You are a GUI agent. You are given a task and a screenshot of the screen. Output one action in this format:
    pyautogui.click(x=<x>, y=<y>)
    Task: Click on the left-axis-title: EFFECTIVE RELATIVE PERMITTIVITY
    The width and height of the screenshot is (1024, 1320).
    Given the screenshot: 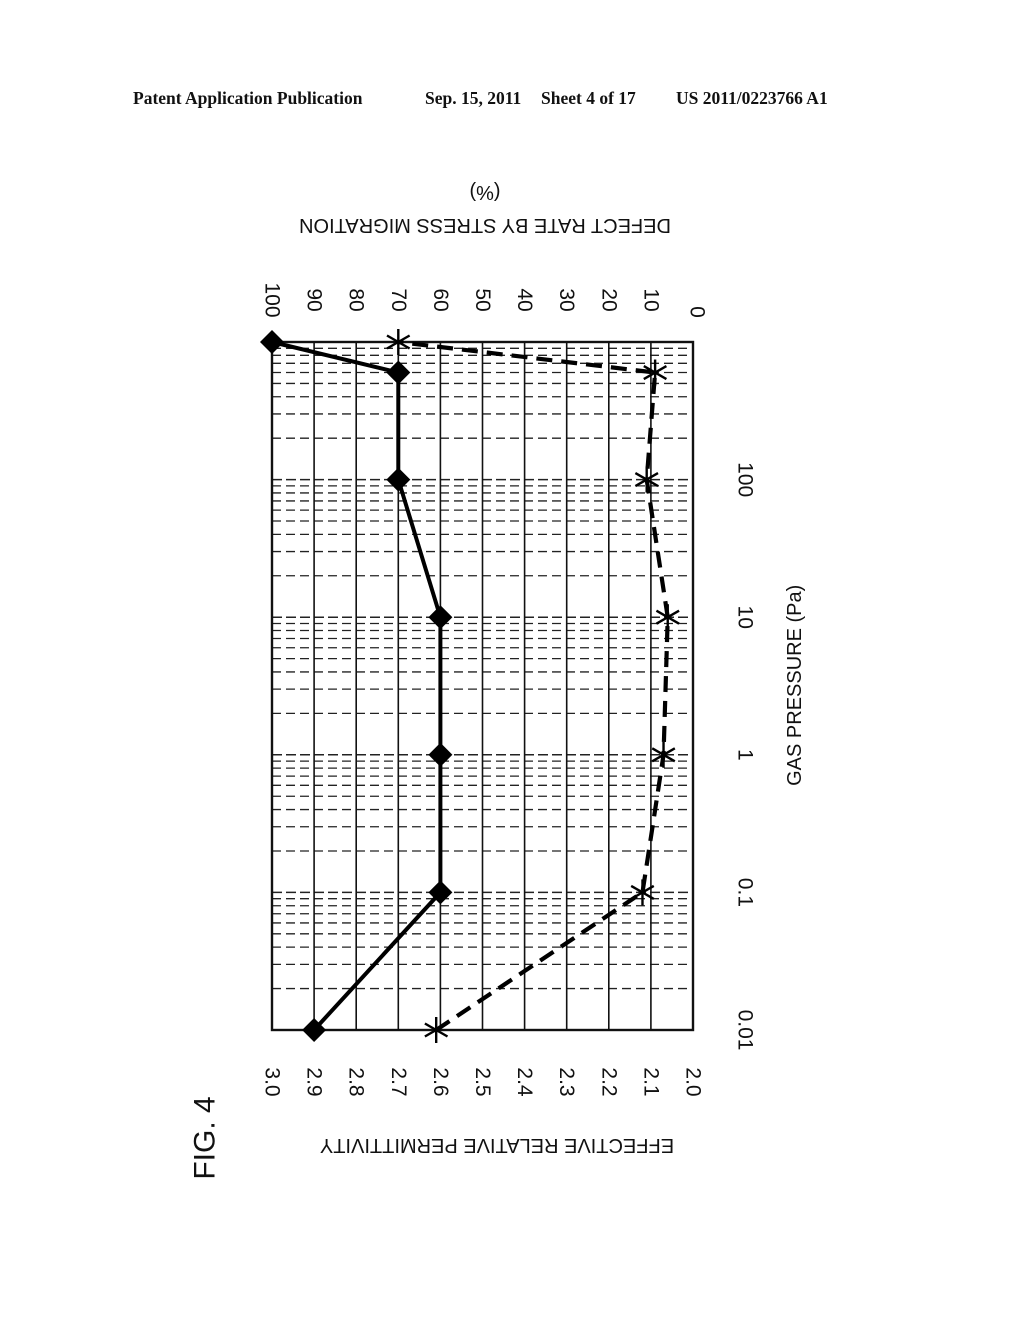 What is the action you would take?
    pyautogui.click(x=497, y=1145)
    